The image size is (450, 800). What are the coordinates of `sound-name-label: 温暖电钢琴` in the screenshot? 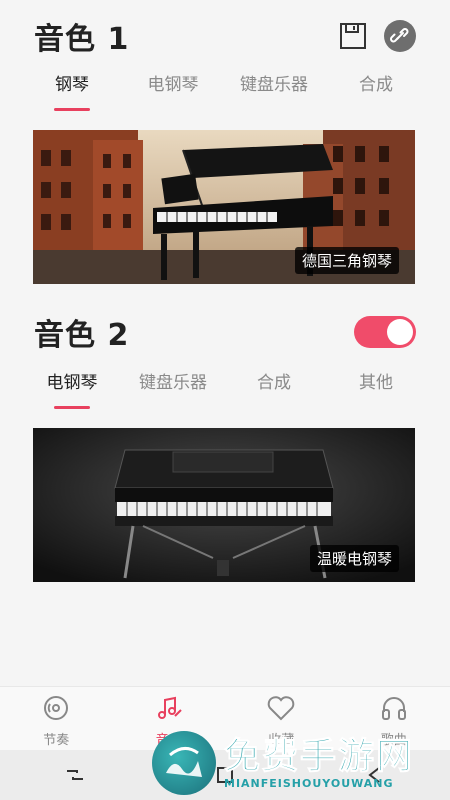 It's located at (354, 558).